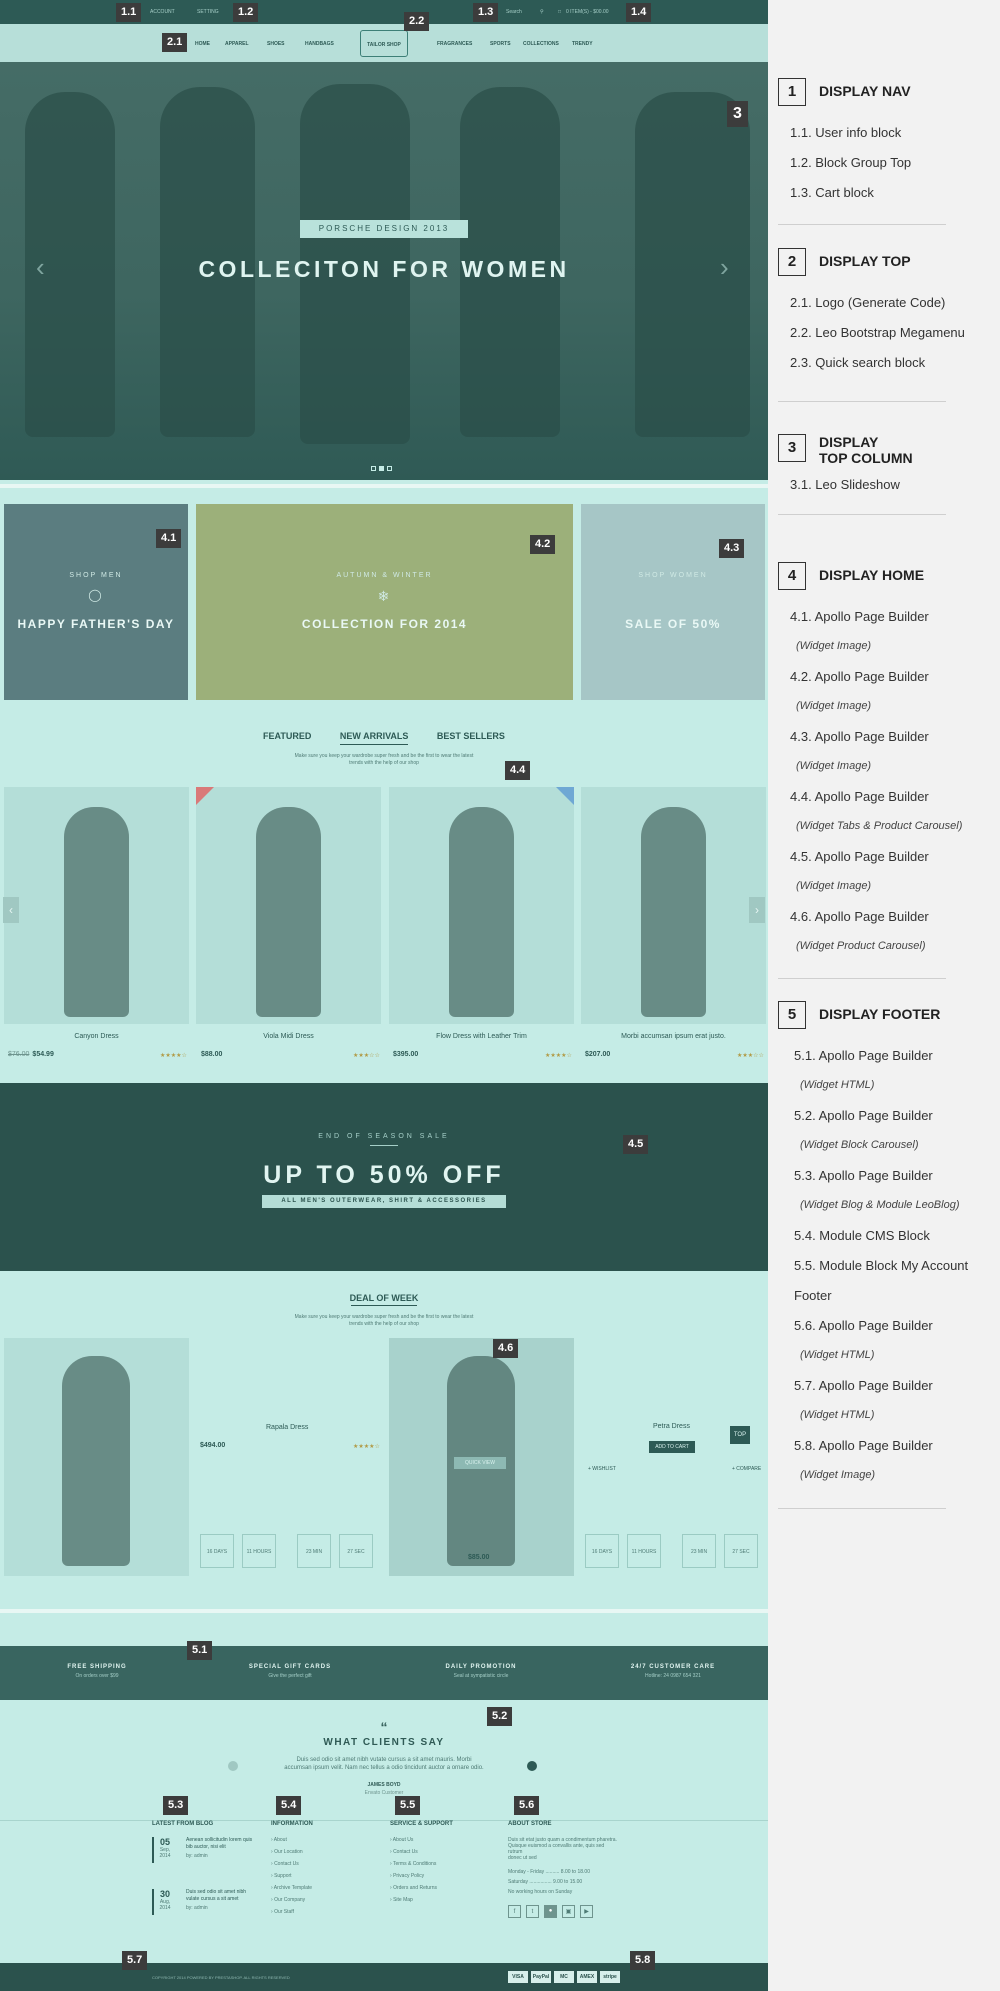 The width and height of the screenshot is (1000, 1991). Describe the element at coordinates (454, 44) in the screenshot. I see `nav-item-fragrances: FRAGRANCES` at that location.